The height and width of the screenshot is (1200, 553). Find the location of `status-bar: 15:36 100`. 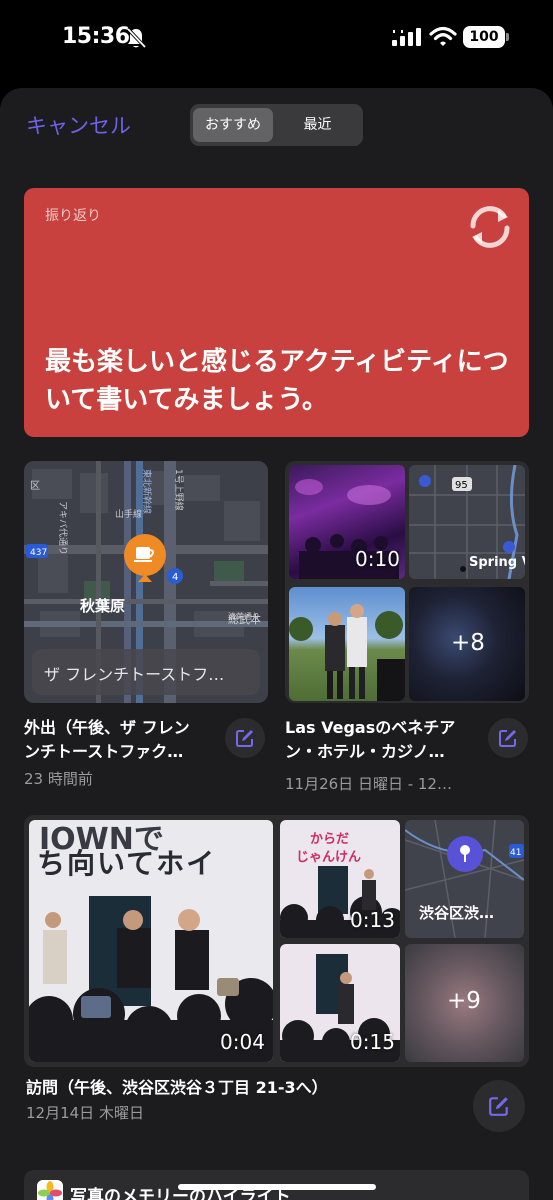

status-bar: 15:36 100 is located at coordinates (276, 40).